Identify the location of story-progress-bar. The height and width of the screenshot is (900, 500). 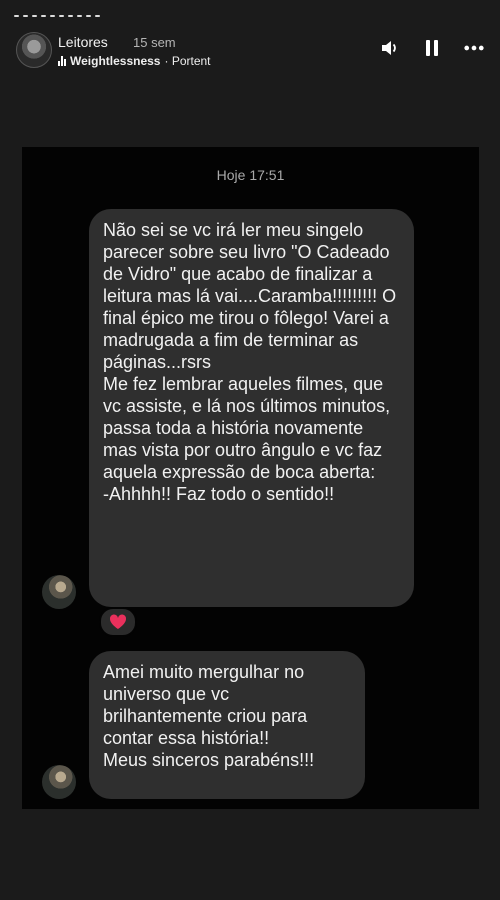
(57, 16).